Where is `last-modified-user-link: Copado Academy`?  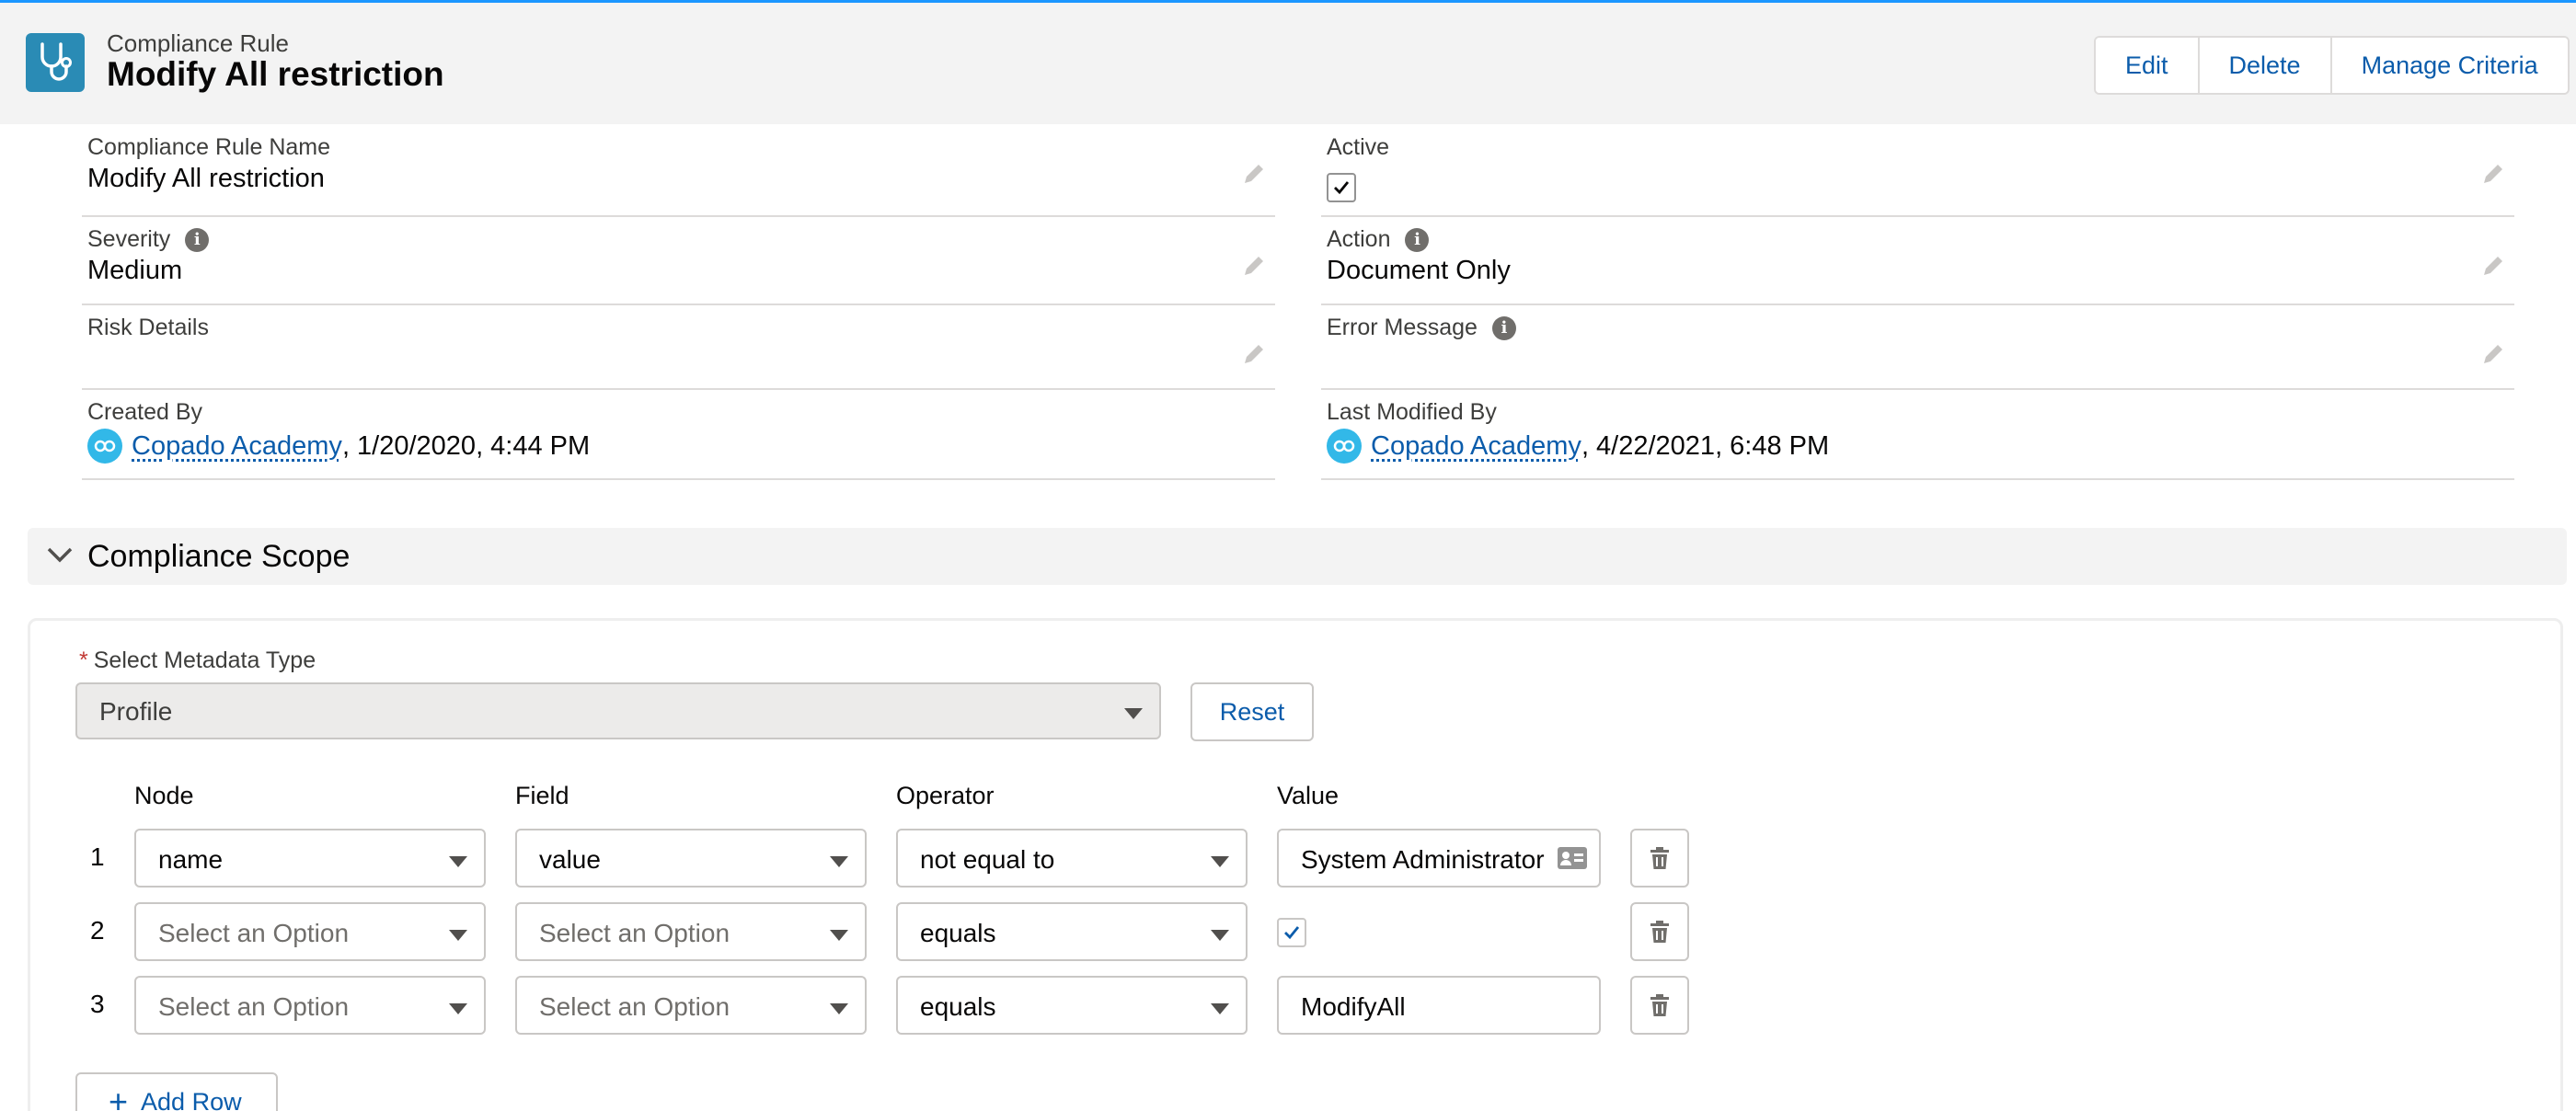 last-modified-user-link: Copado Academy is located at coordinates (1476, 446).